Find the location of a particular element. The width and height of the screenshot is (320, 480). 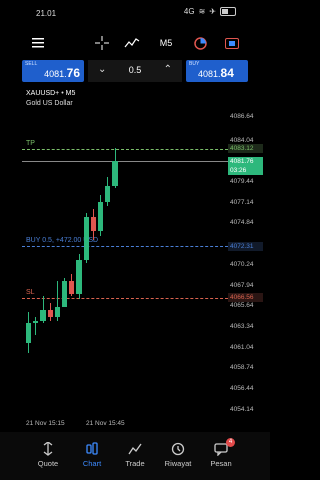

price-axis-label: 4084.04 is located at coordinates (242, 140).